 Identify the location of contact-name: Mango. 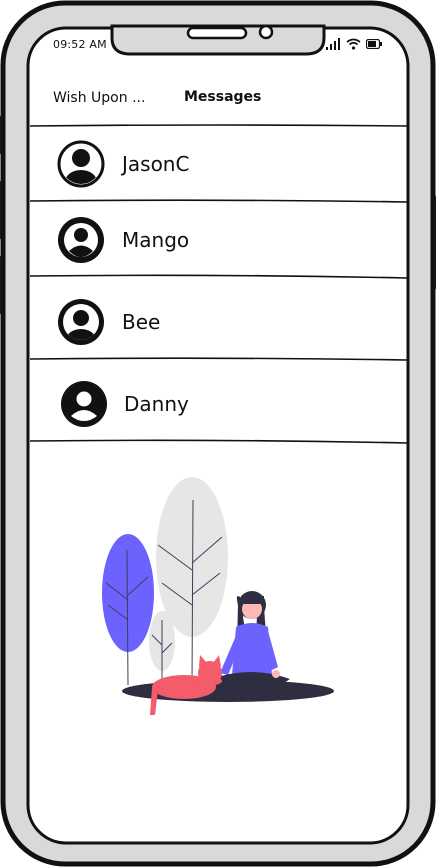
(156, 240).